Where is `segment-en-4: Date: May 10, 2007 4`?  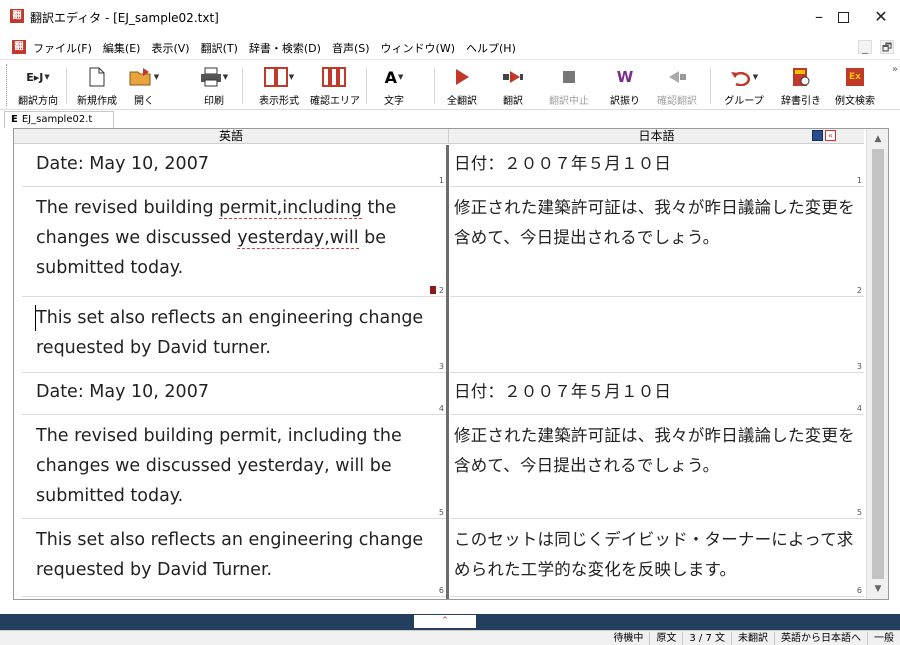
segment-en-4: Date: May 10, 2007 4 is located at coordinates (234, 394).